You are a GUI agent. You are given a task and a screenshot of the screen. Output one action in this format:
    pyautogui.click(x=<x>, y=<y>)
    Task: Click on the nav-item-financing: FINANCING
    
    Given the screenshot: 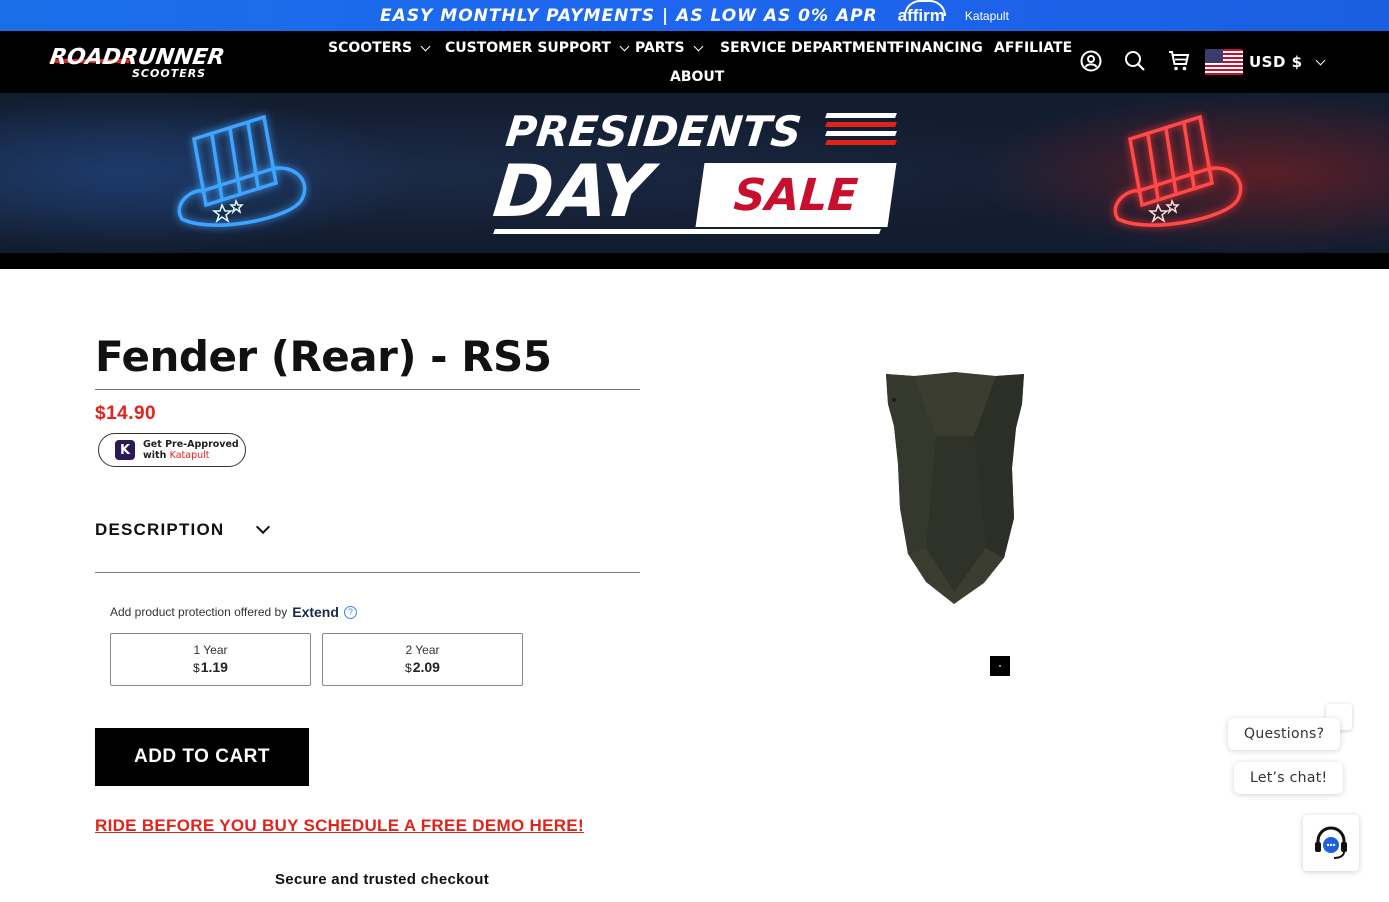 What is the action you would take?
    pyautogui.click(x=939, y=48)
    